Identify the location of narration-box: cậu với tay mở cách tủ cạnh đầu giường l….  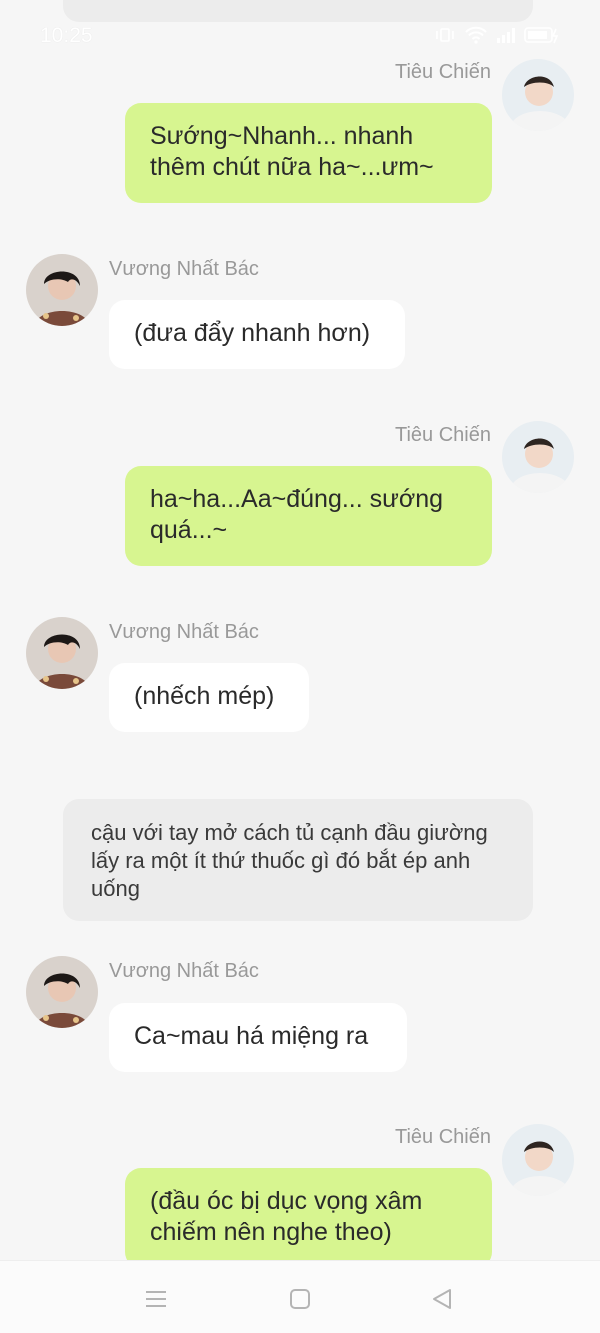
(298, 860).